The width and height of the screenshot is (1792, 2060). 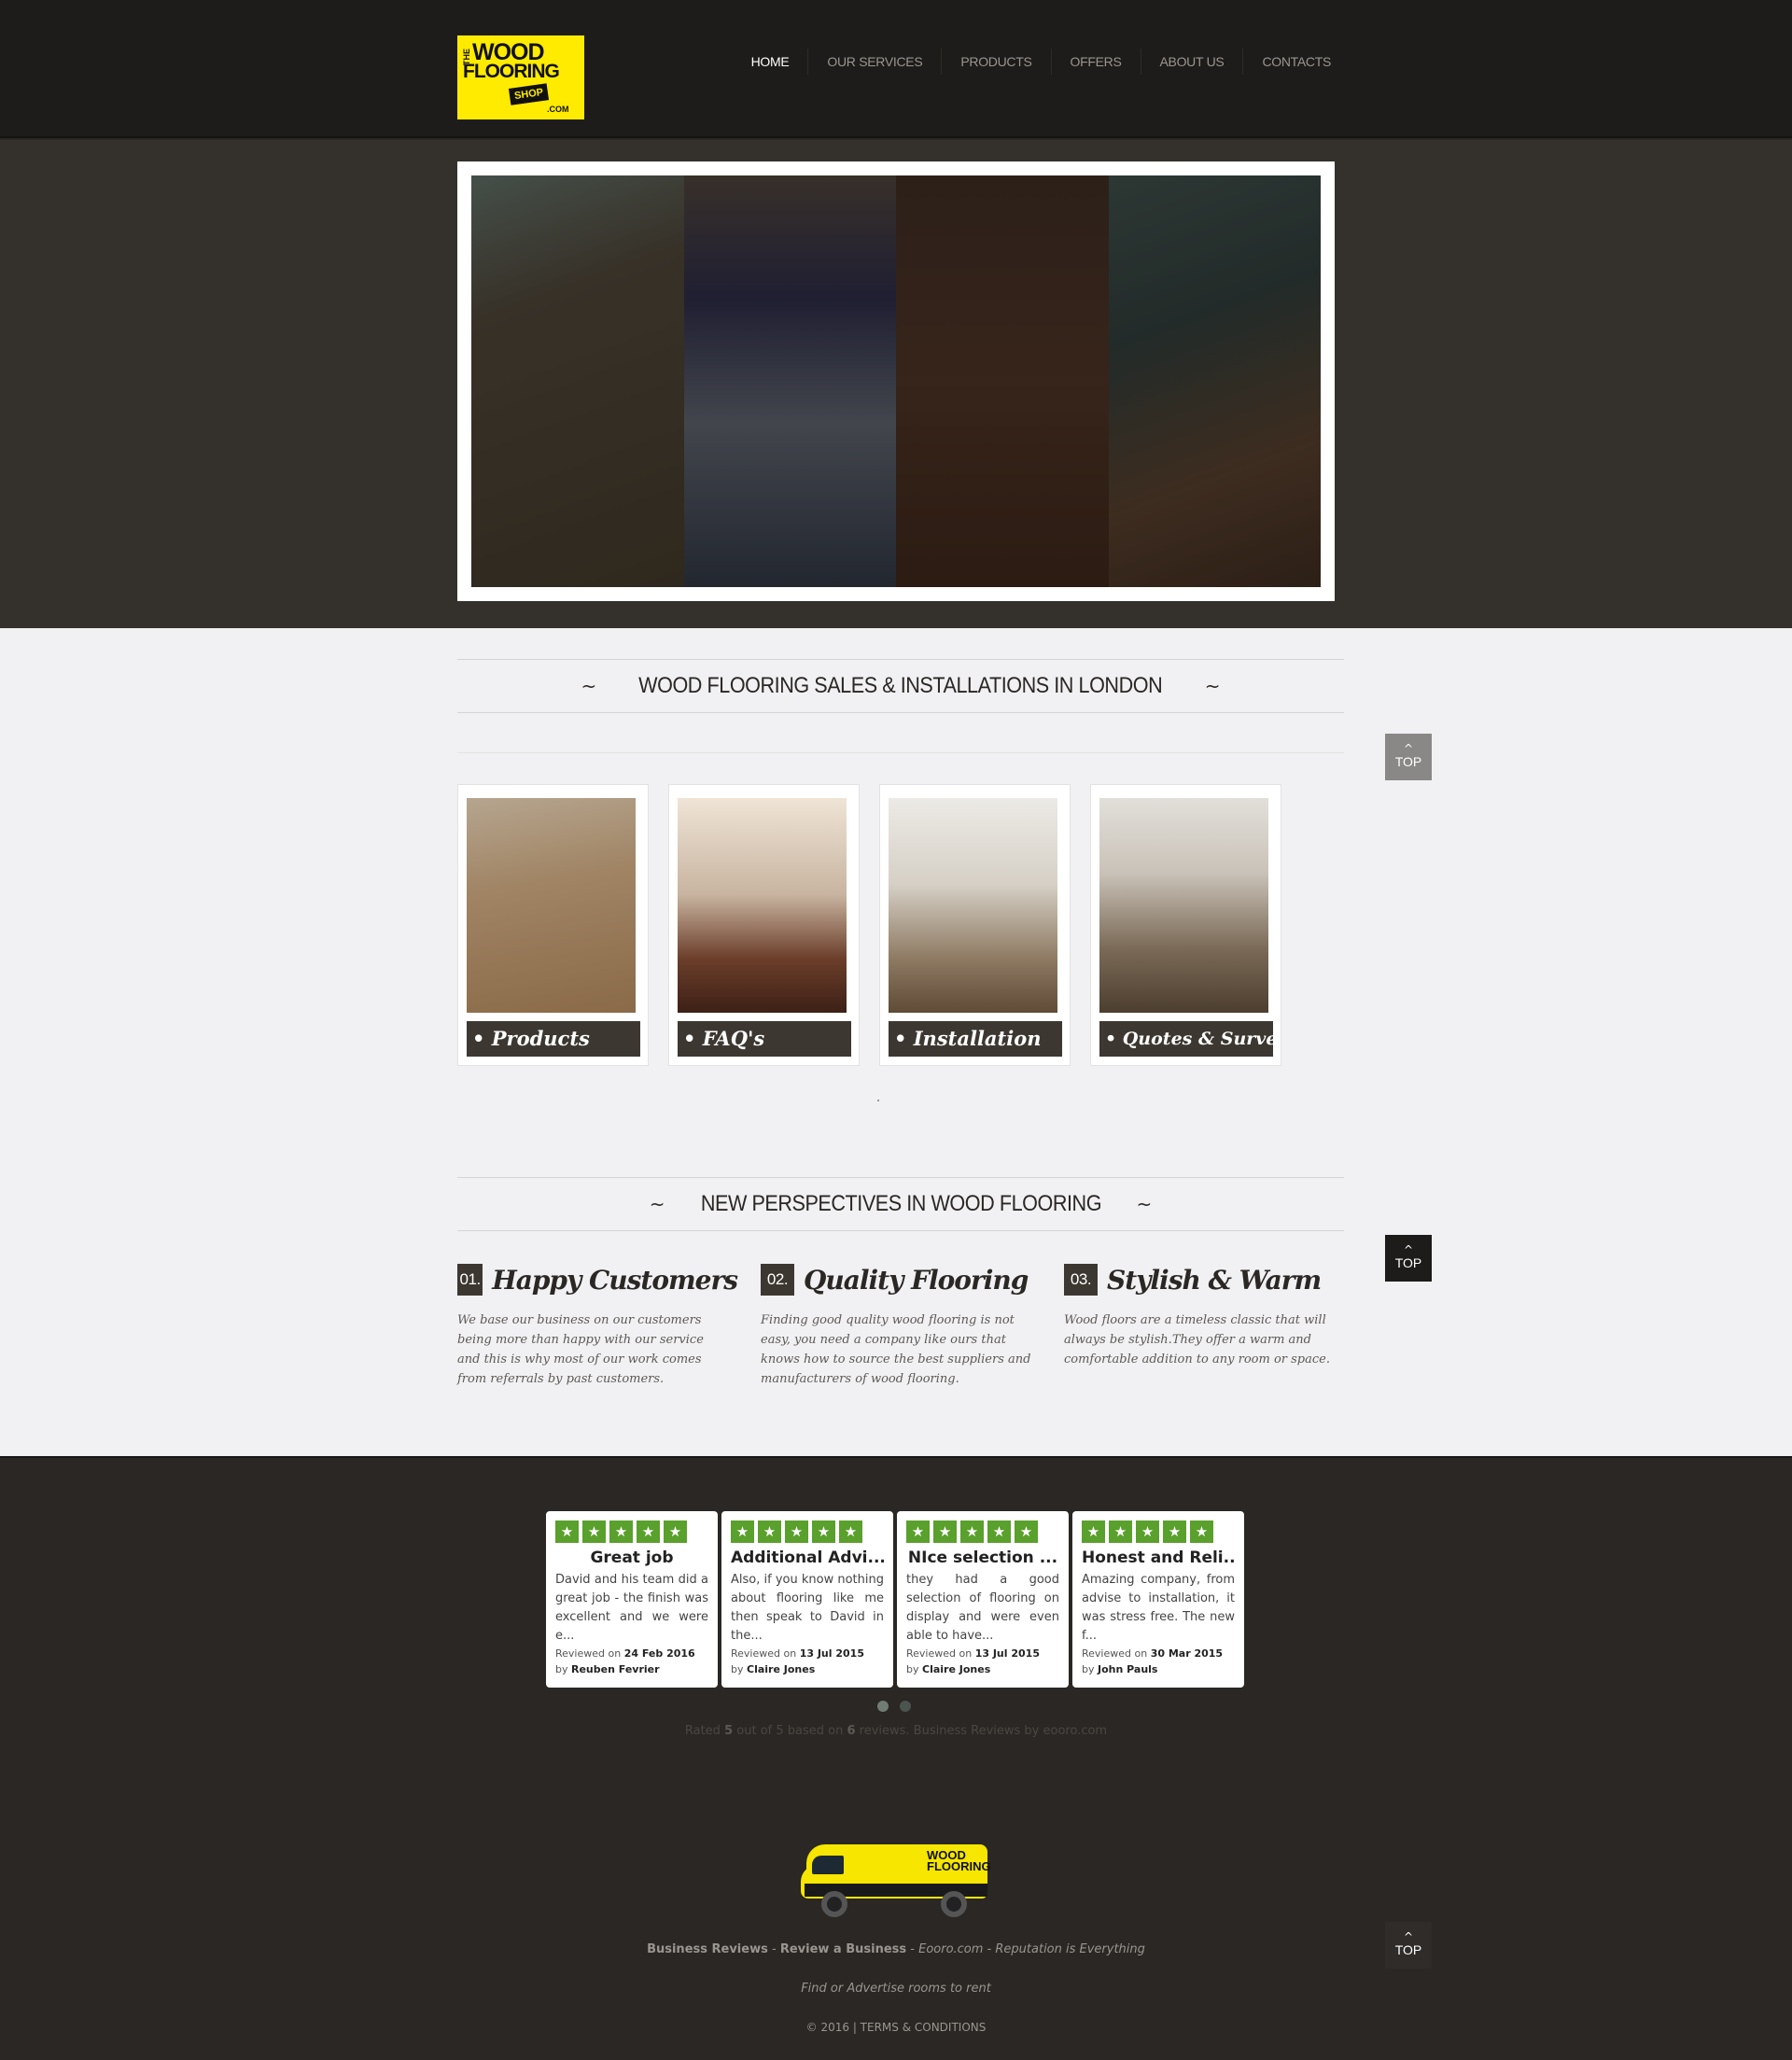 I want to click on nav-our-services: OUR SERVICES, so click(x=874, y=62).